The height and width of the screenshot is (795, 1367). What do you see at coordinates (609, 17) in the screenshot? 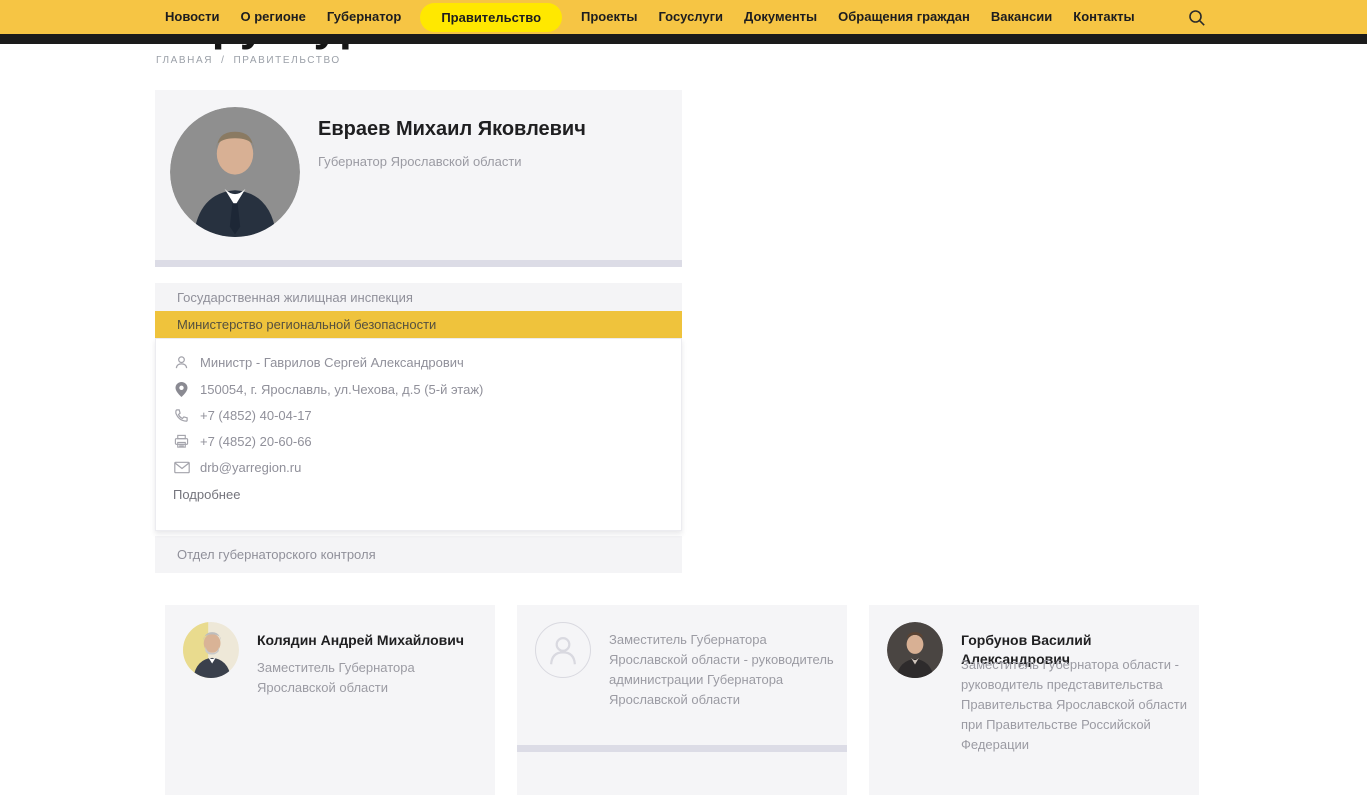
I see `nav-item-projects: Проекты` at bounding box center [609, 17].